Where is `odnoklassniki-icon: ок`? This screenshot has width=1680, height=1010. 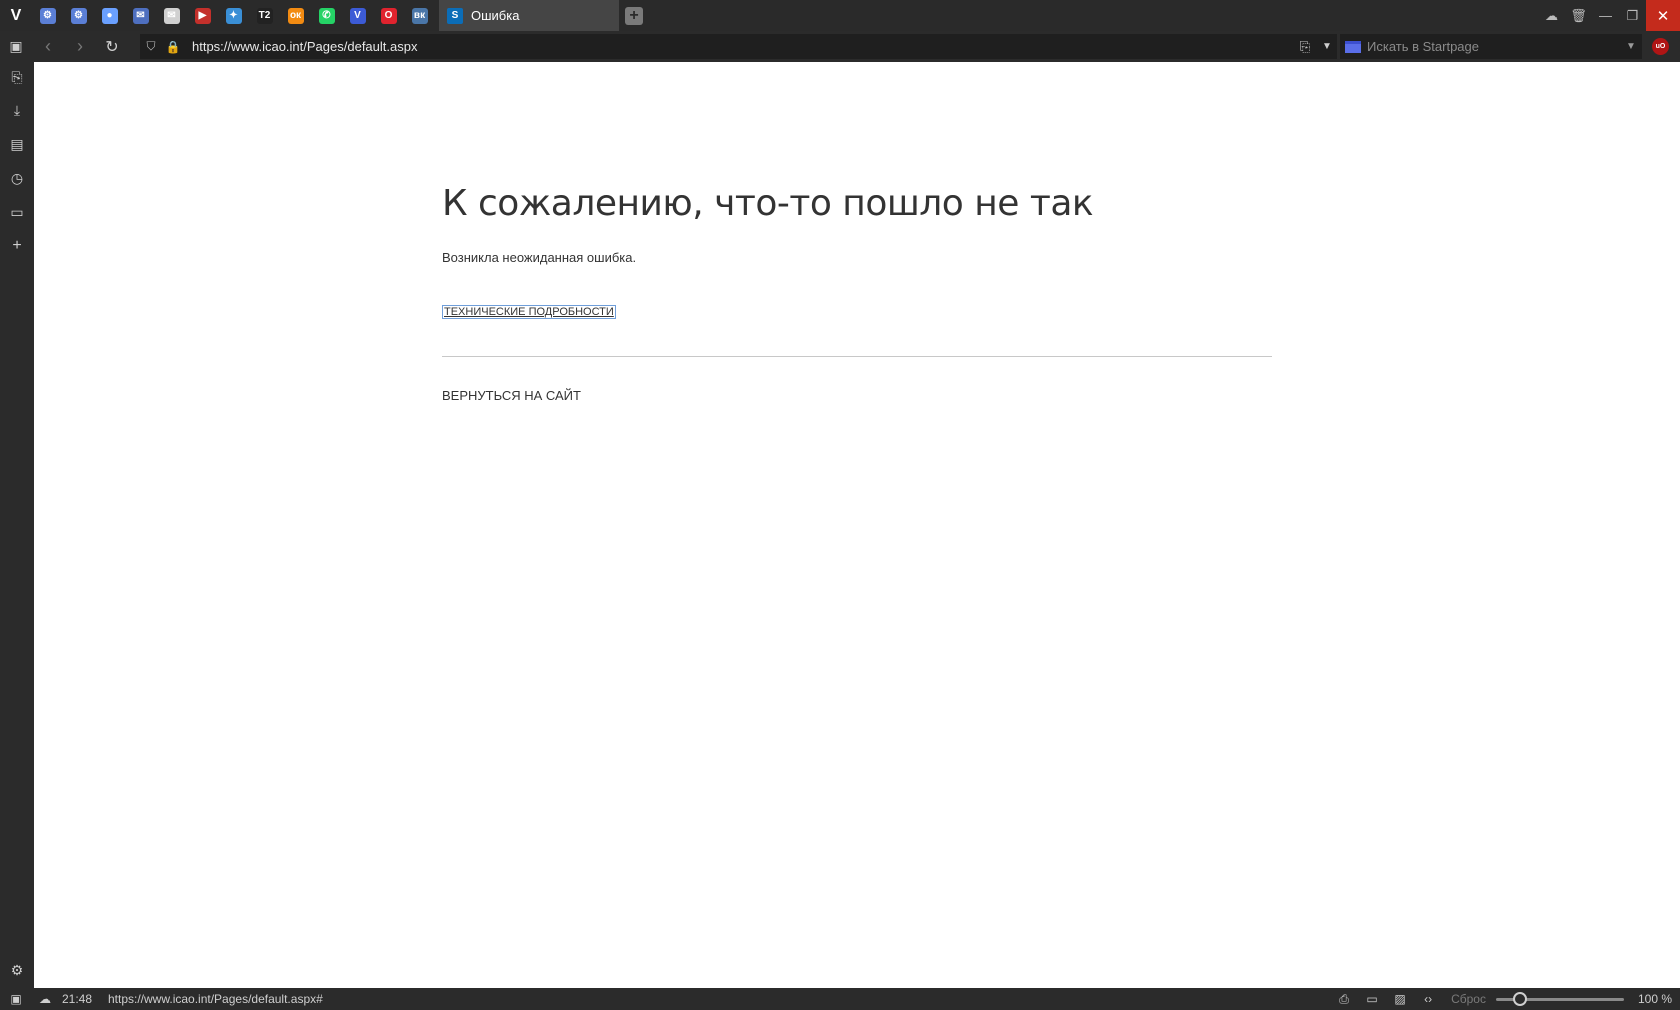
odnoklassniki-icon: ок is located at coordinates (295, 15).